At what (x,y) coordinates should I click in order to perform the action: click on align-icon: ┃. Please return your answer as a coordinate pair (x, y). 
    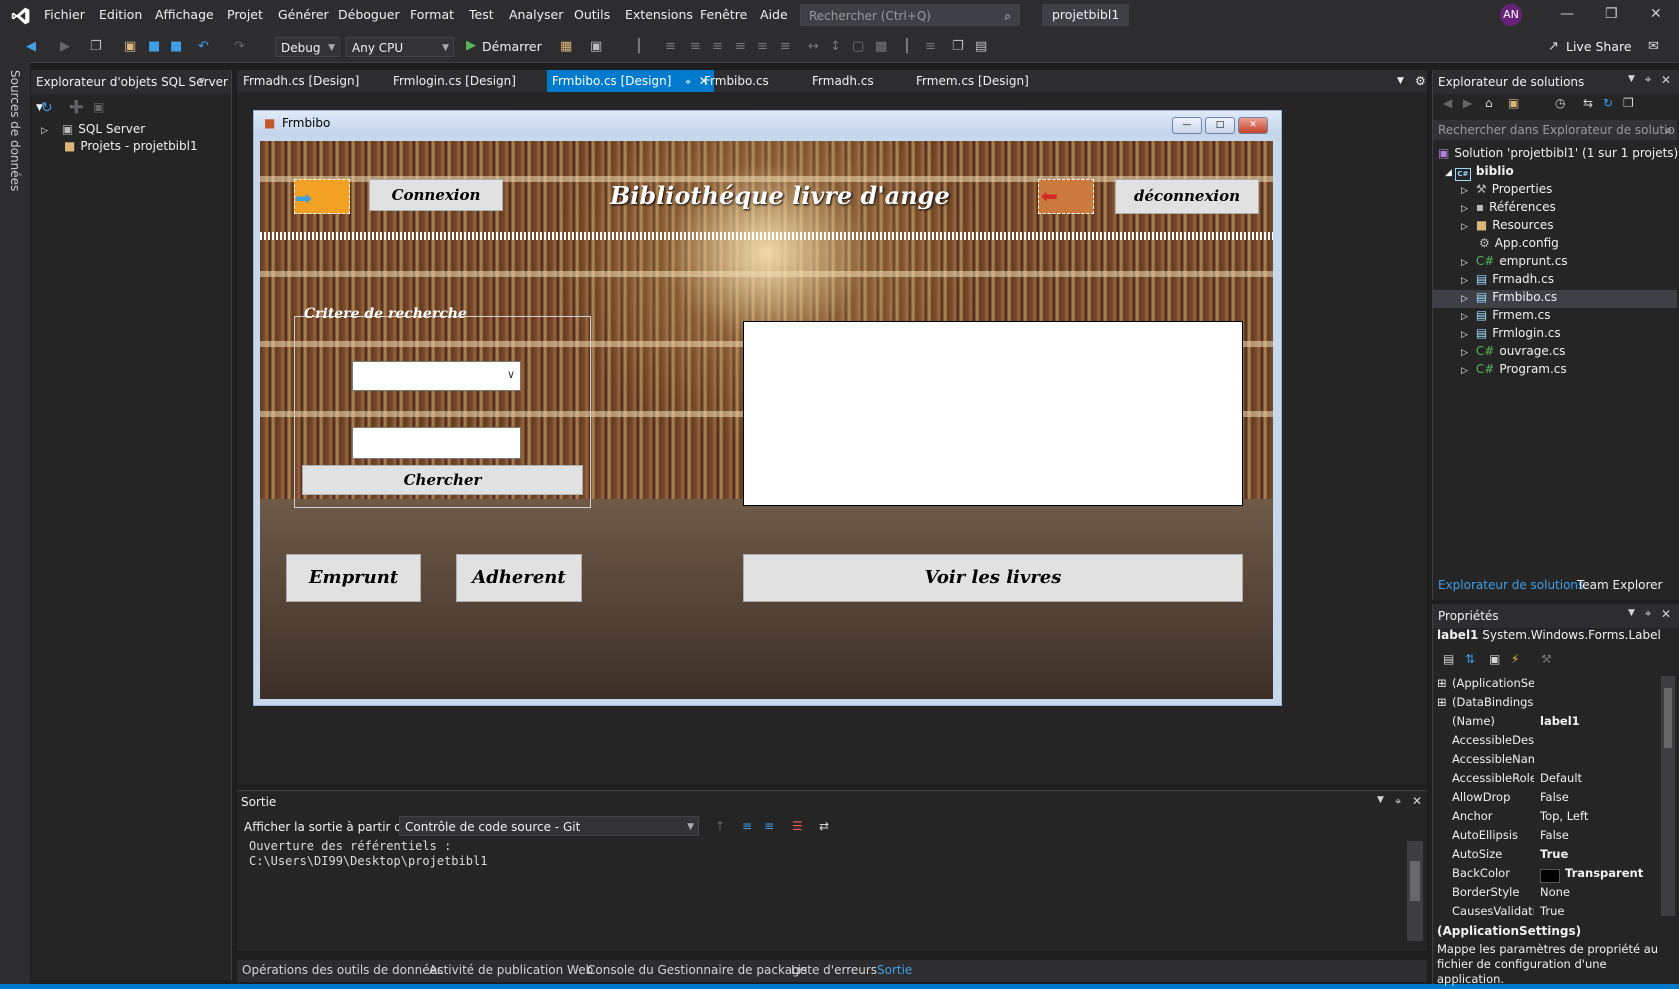
    Looking at the image, I should click on (639, 46).